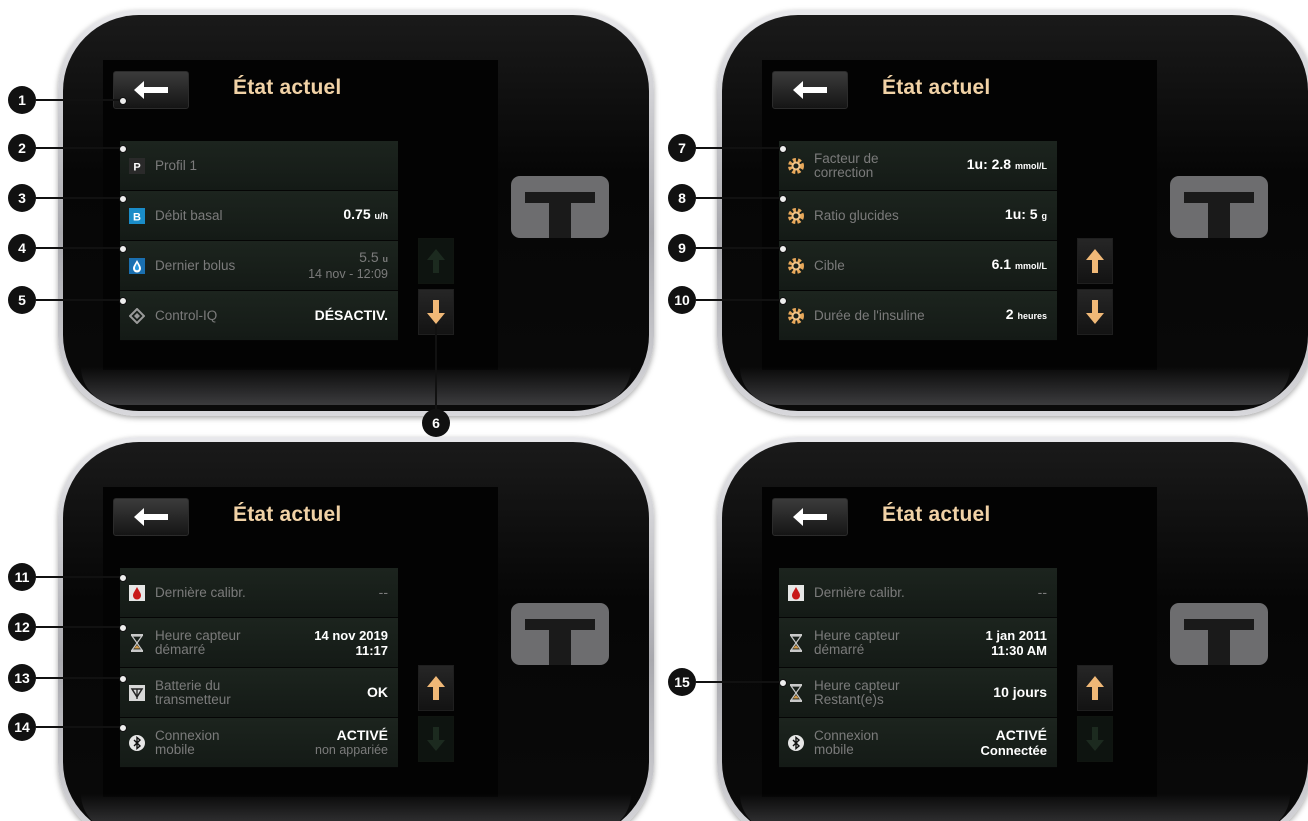  I want to click on status-row-transmitter-battery: Batterie du transmetteur OK, so click(259, 693).